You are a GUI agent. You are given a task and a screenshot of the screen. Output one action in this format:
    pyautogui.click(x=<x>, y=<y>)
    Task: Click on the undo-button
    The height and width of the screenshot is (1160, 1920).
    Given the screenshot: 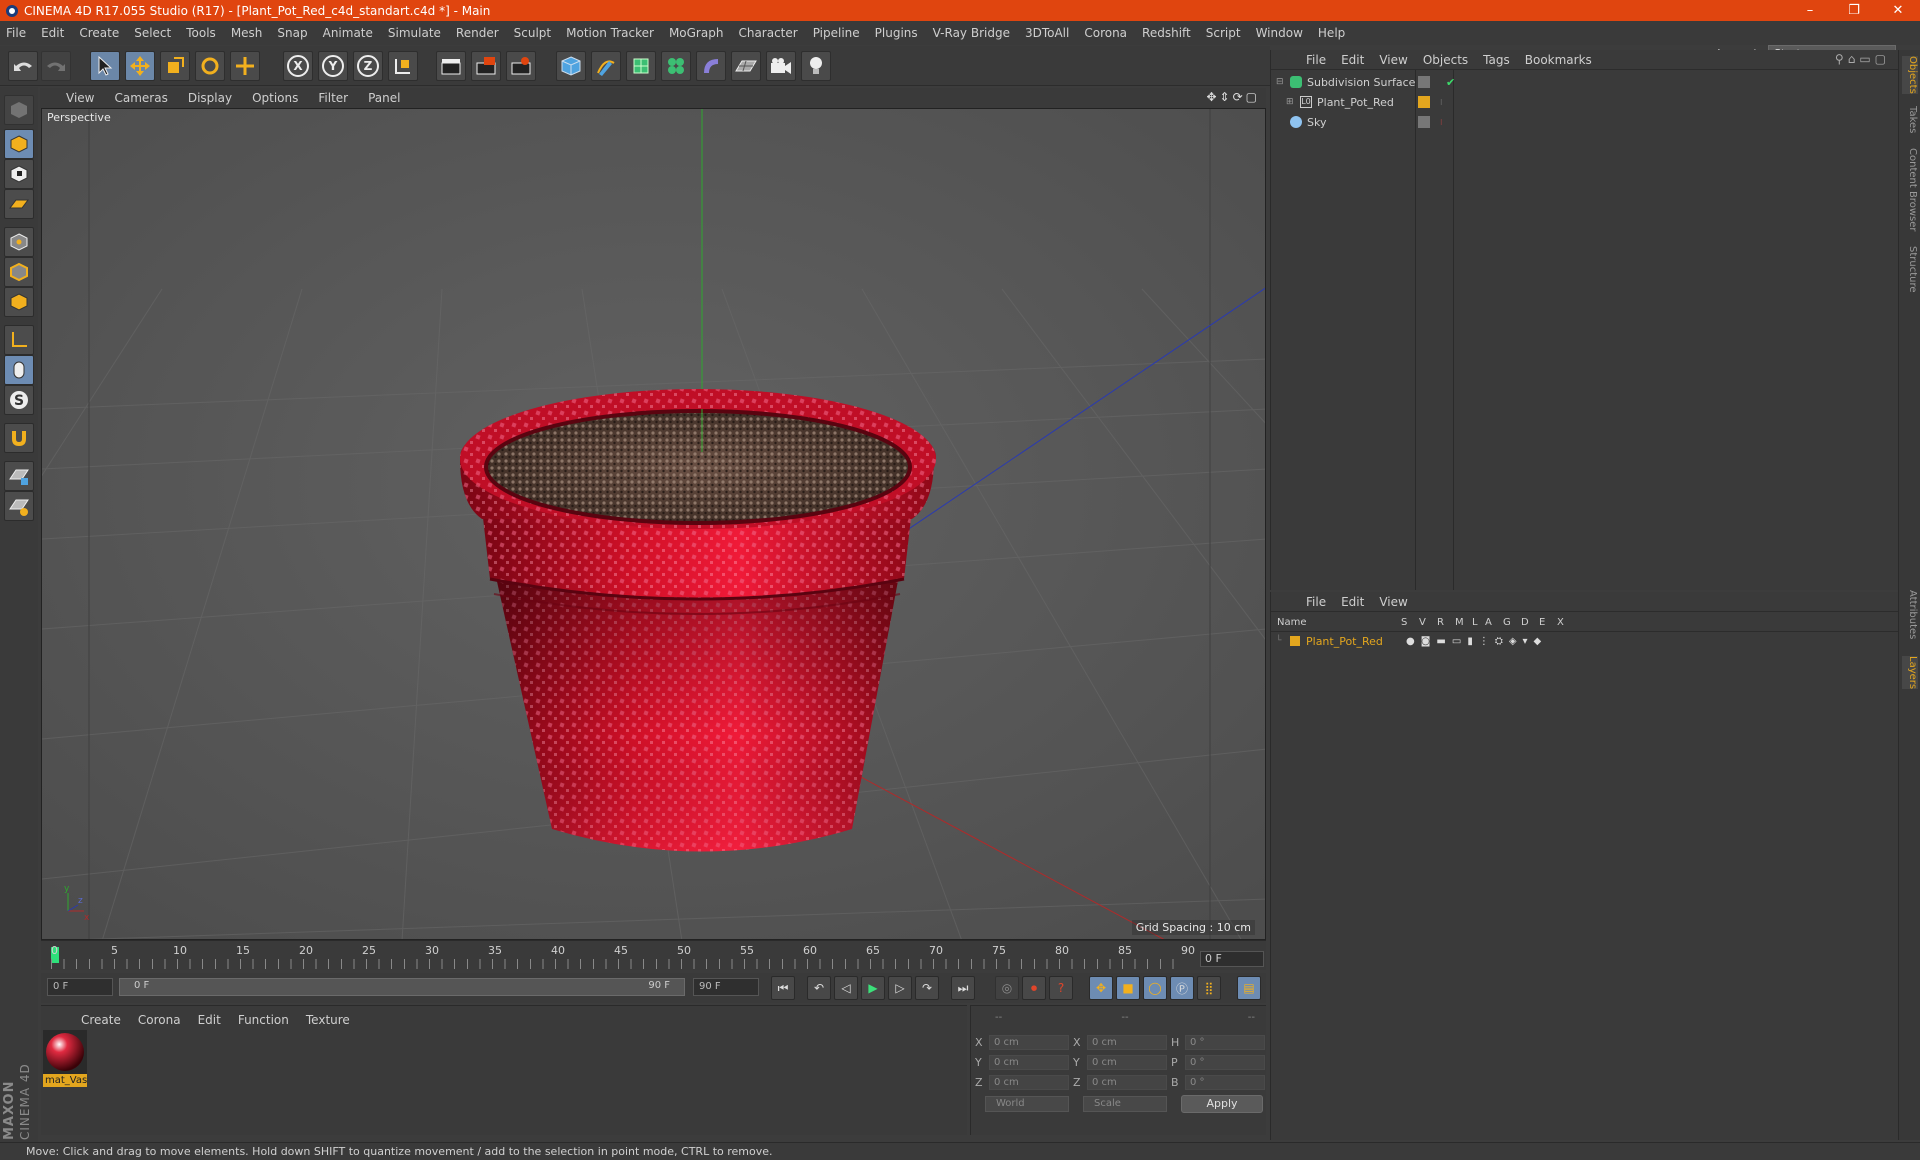 What is the action you would take?
    pyautogui.click(x=23, y=66)
    